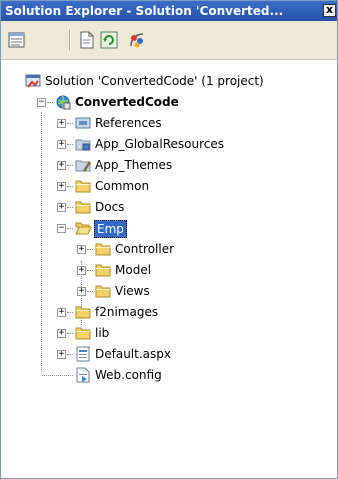 Image resolution: width=338 pixels, height=479 pixels. I want to click on tree-row-model: + Model, so click(169, 270).